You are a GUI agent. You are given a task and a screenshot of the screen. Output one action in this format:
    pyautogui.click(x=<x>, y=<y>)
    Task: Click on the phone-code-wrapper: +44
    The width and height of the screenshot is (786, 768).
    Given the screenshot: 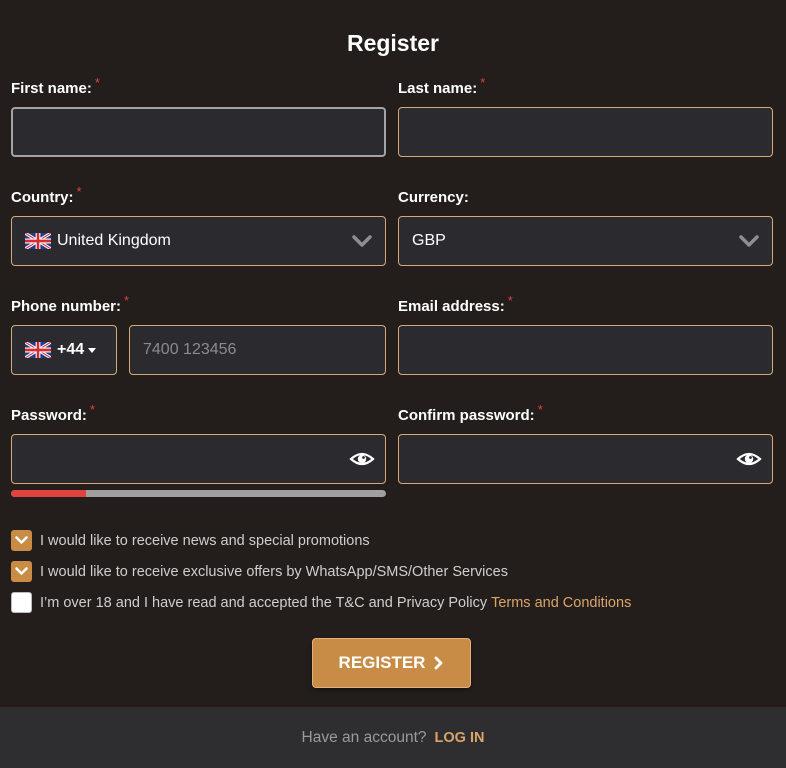 What is the action you would take?
    pyautogui.click(x=64, y=336)
    